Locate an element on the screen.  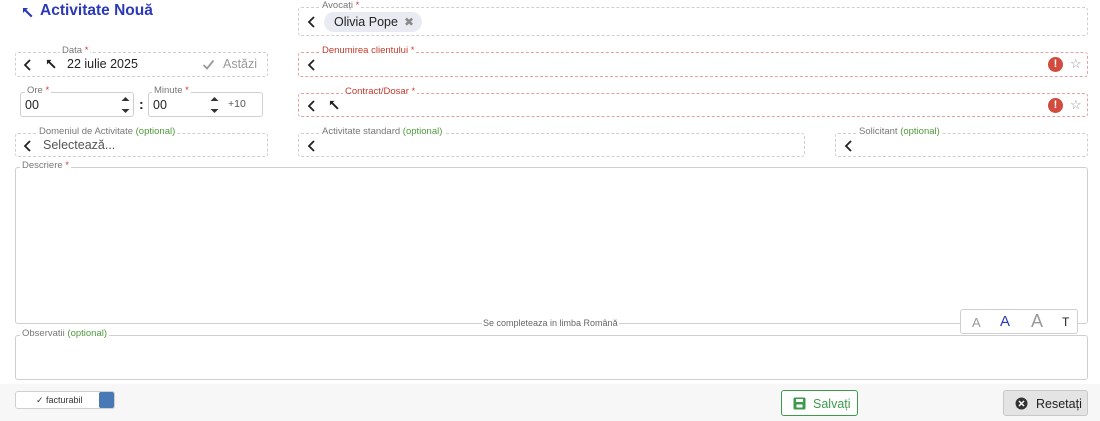
billable-label: ✓ facturabil is located at coordinates (59, 400).